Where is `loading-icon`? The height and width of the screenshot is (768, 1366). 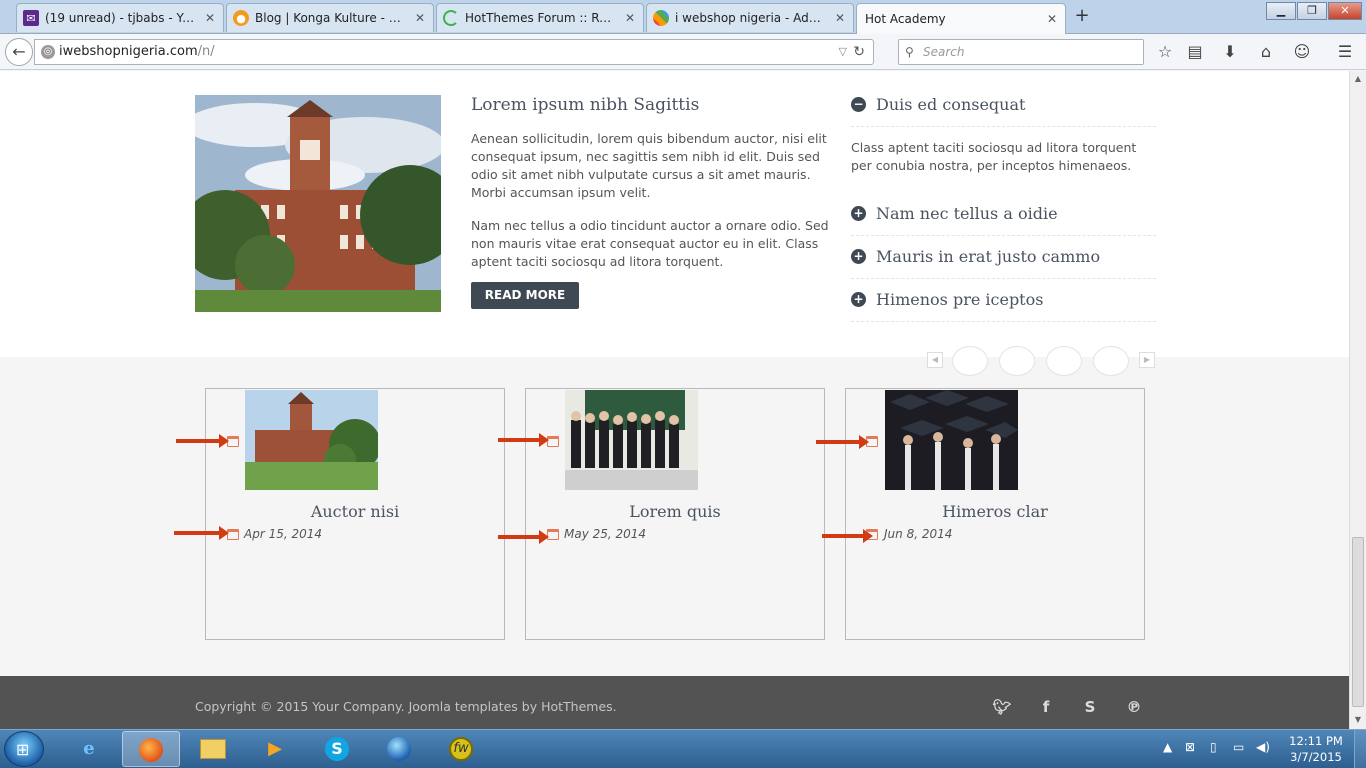 loading-icon is located at coordinates (451, 18).